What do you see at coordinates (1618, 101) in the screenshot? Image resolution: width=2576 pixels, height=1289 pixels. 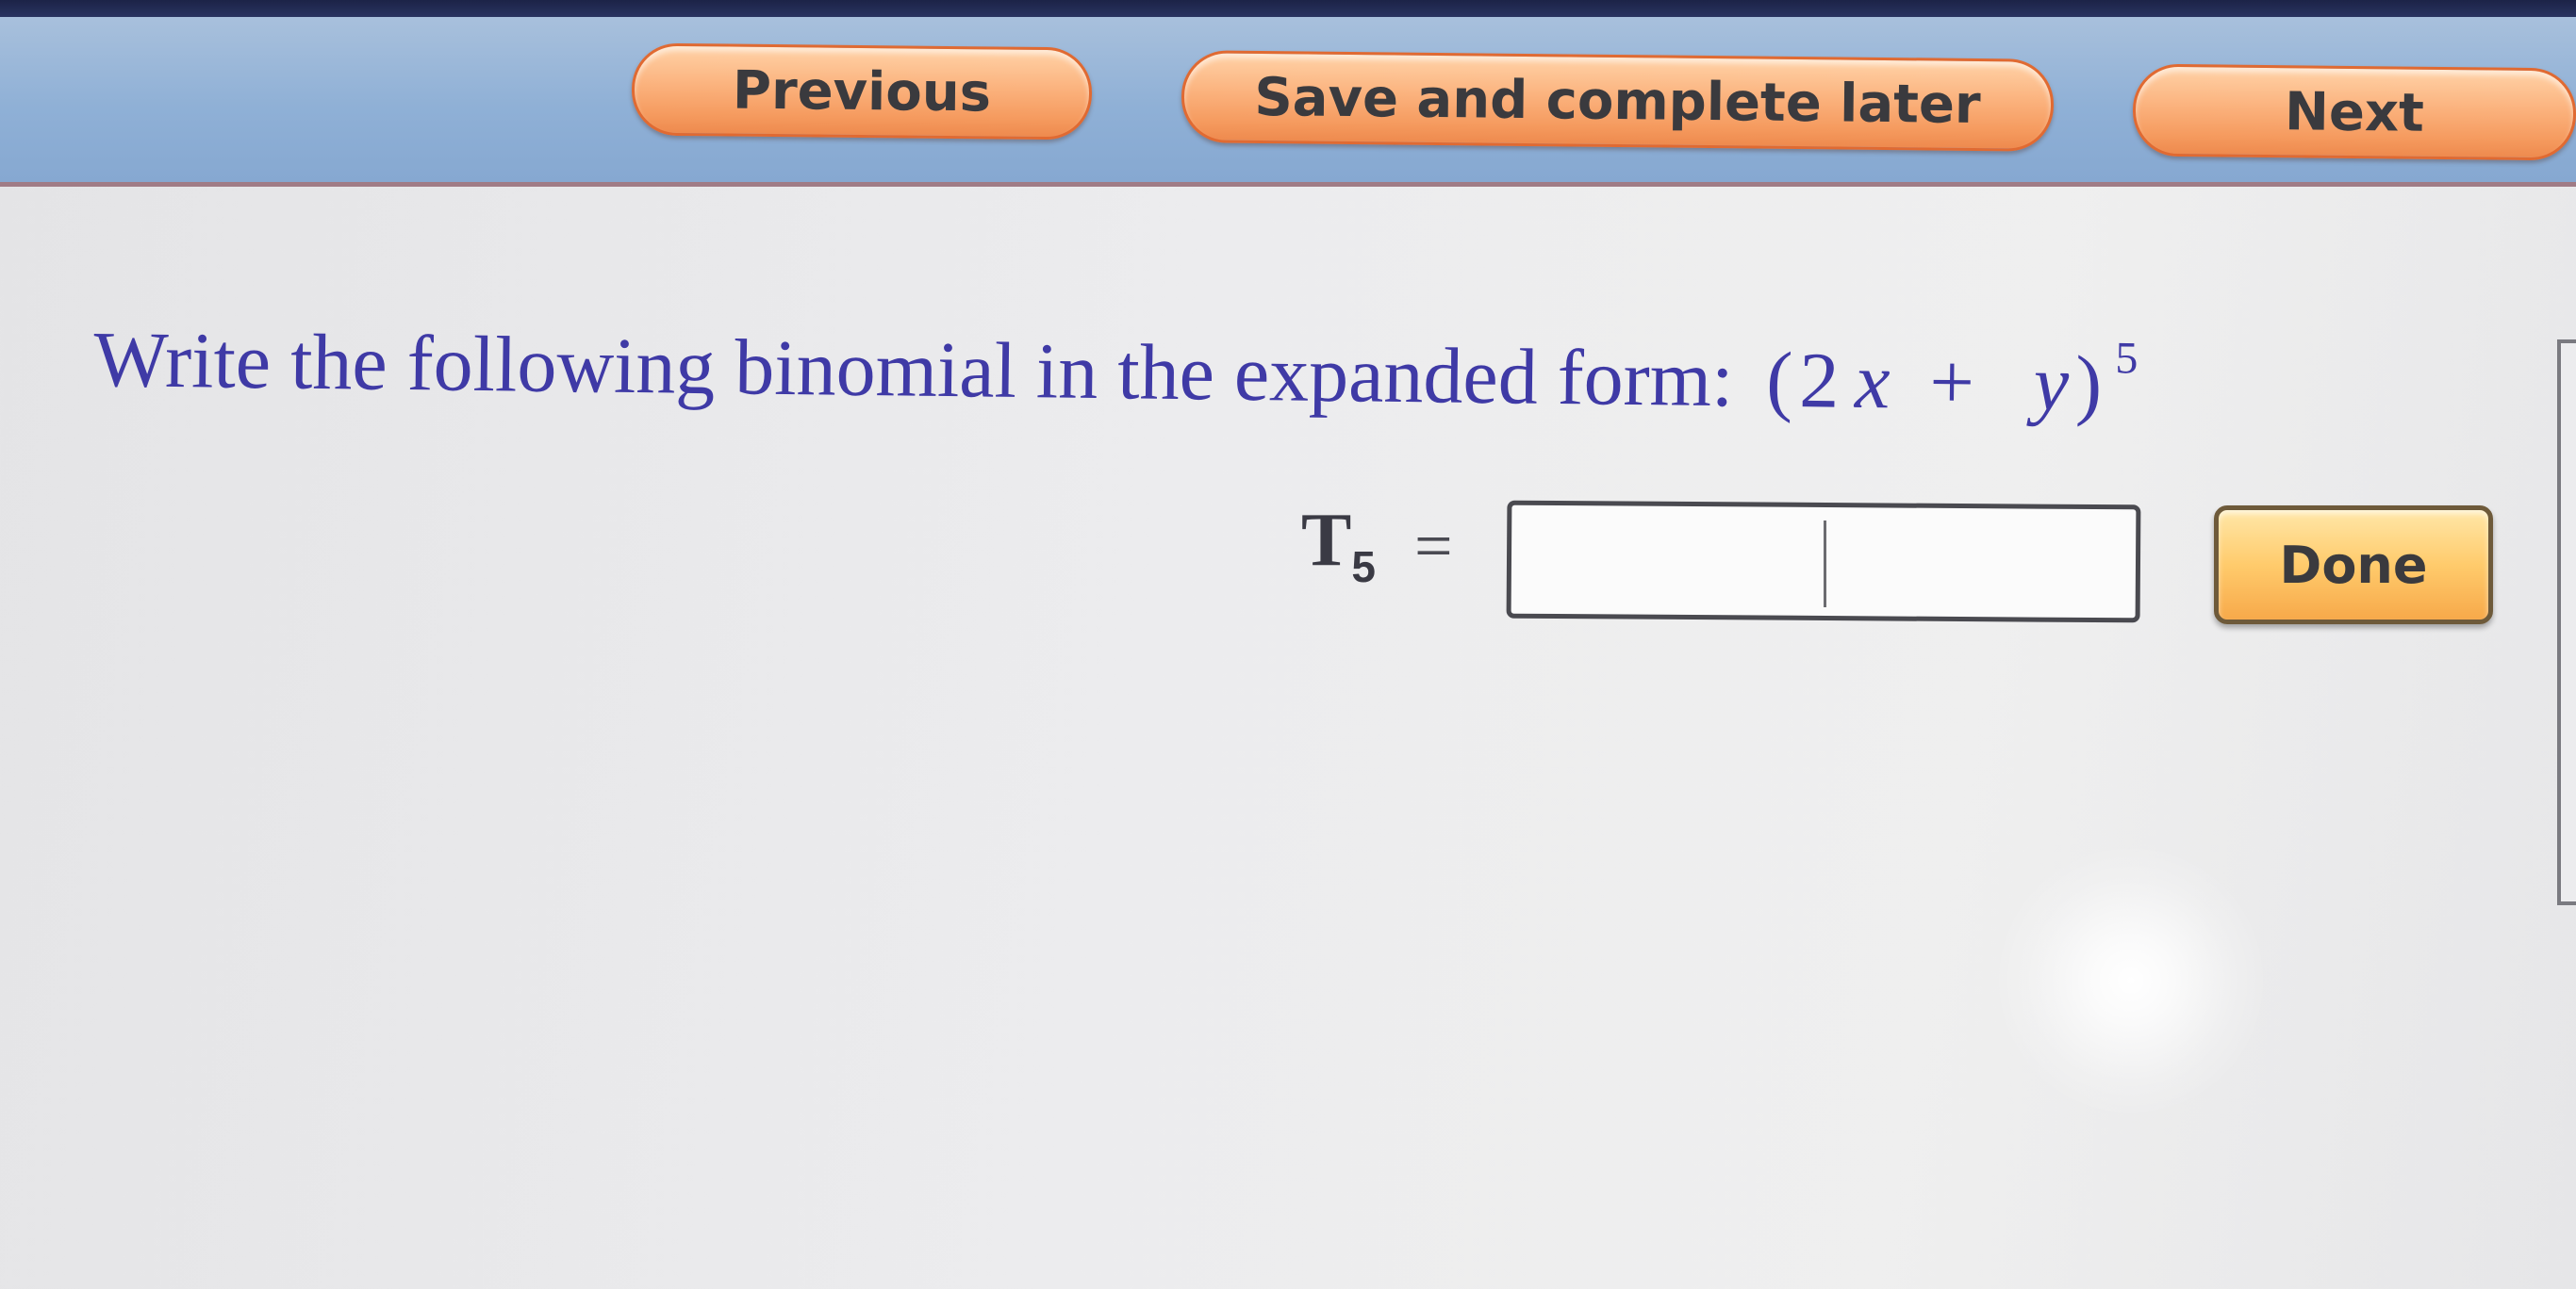 I see `save-and-complete-later-button: Save and complete later` at bounding box center [1618, 101].